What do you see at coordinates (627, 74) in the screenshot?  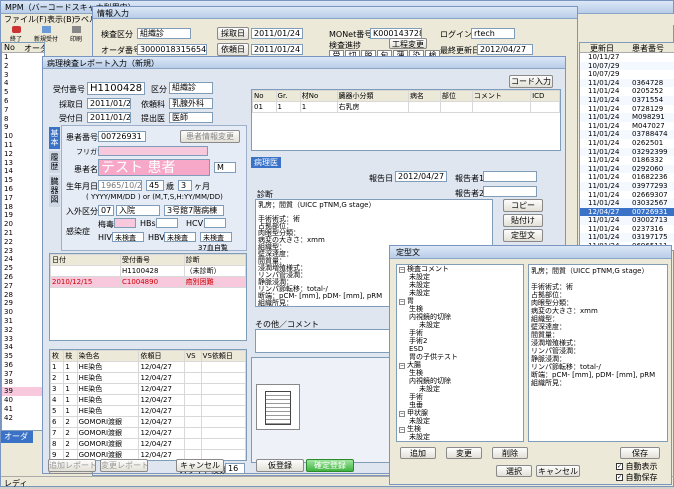 I see `table-row: 10/07/29` at bounding box center [627, 74].